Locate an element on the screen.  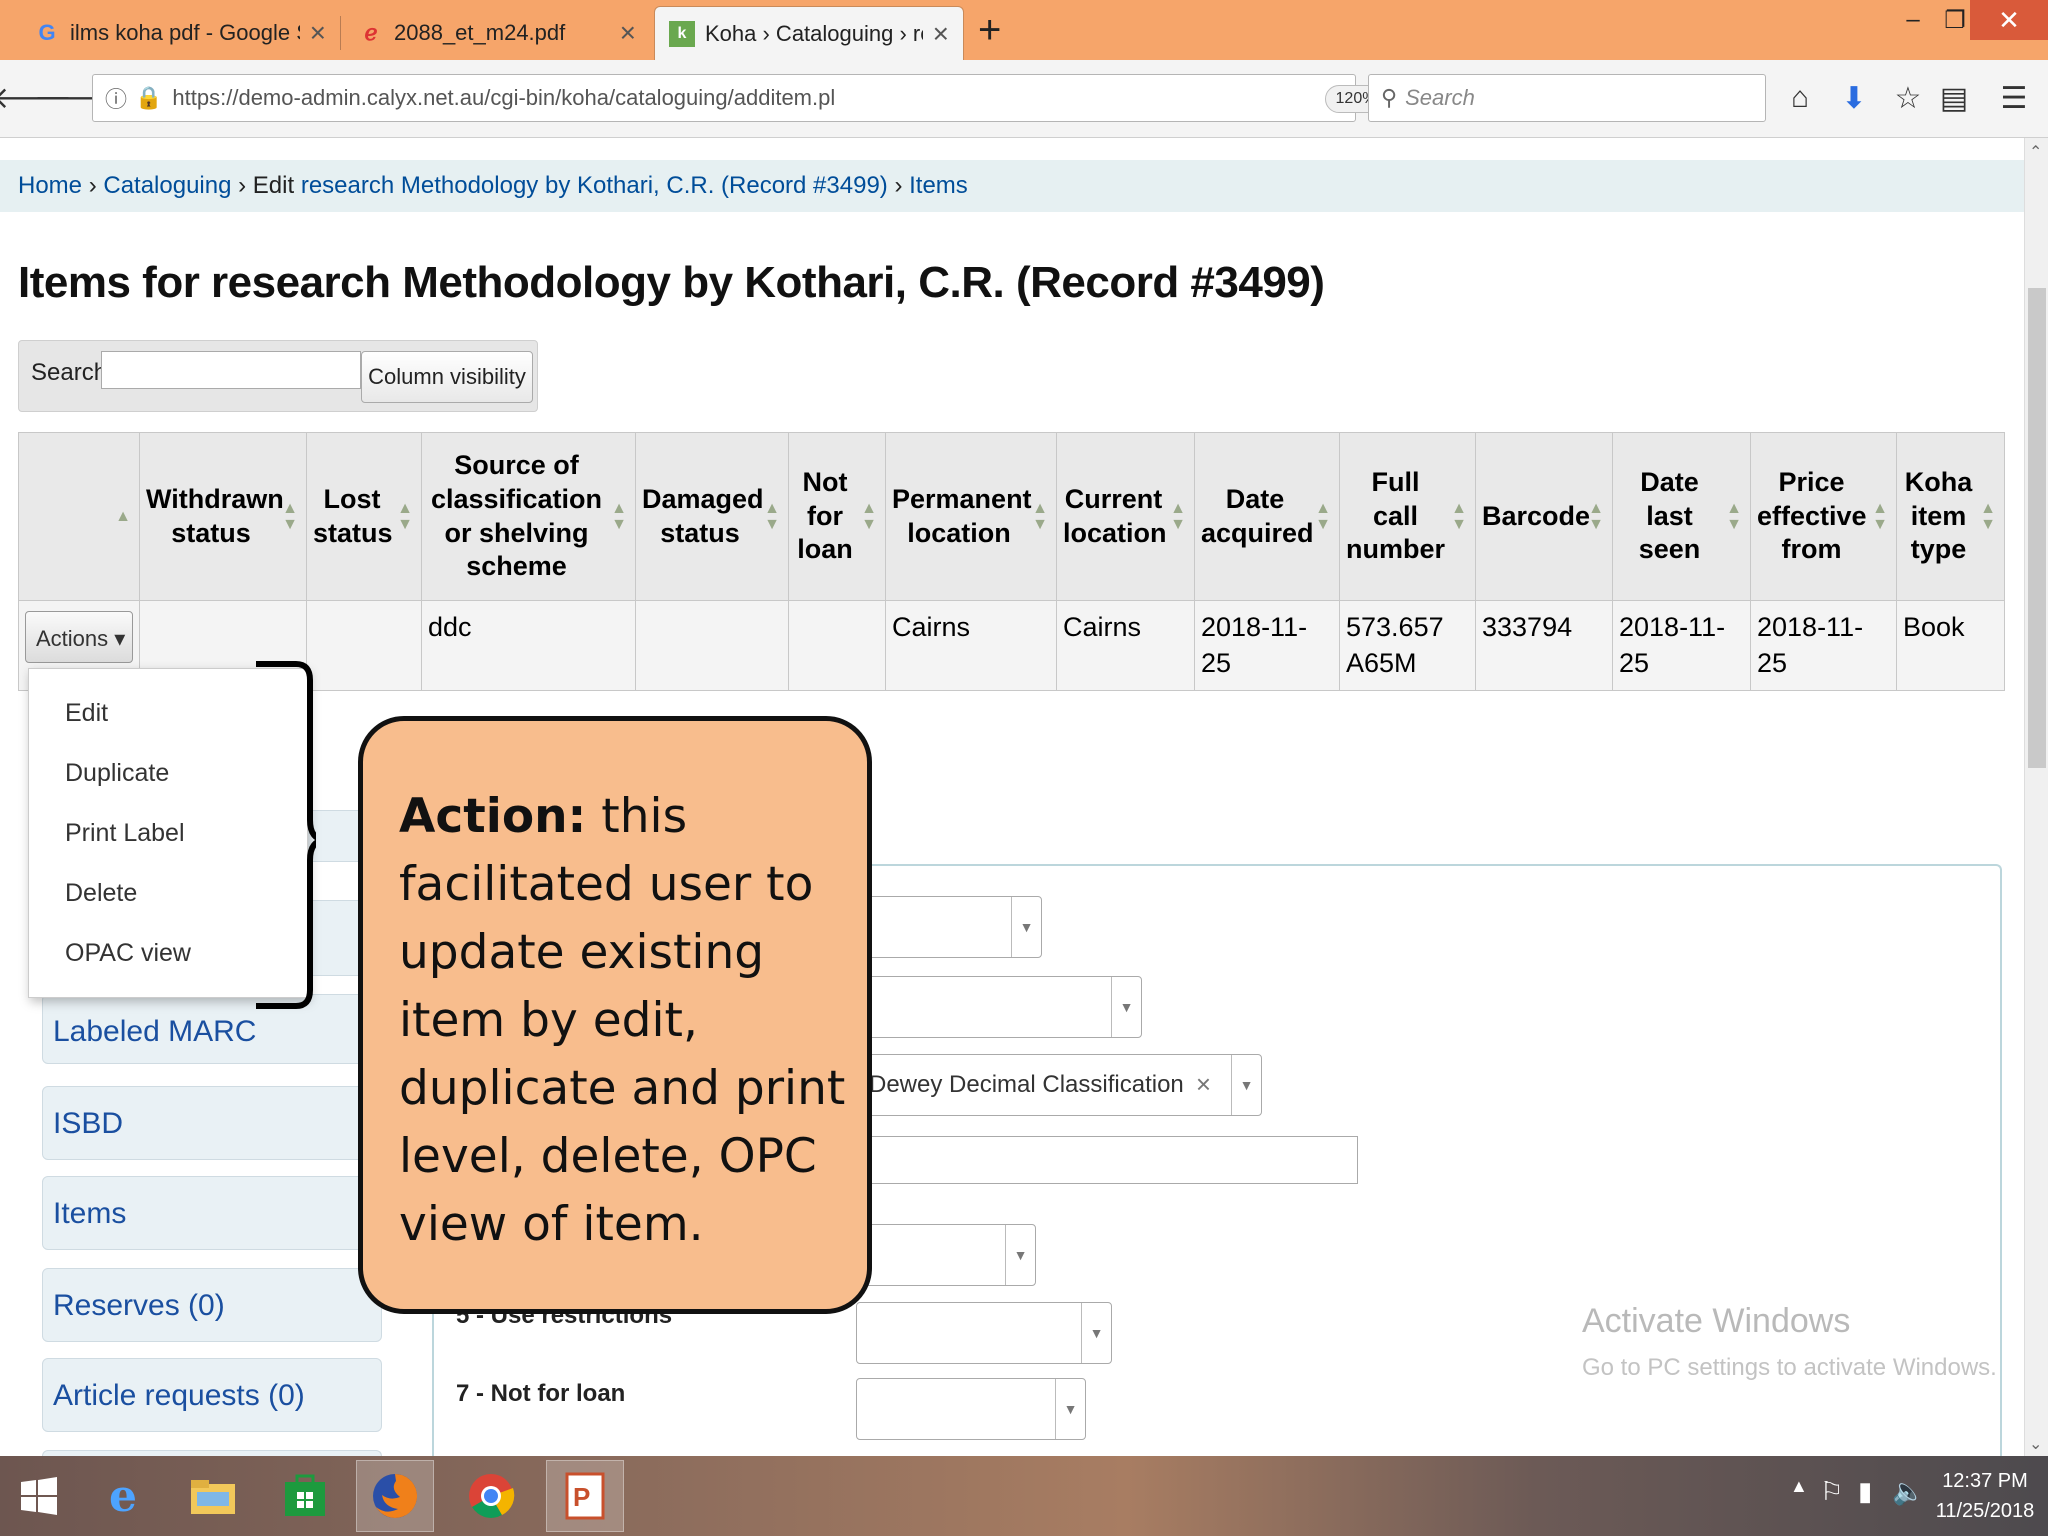
callout-bold: Action: is located at coordinates (493, 816).